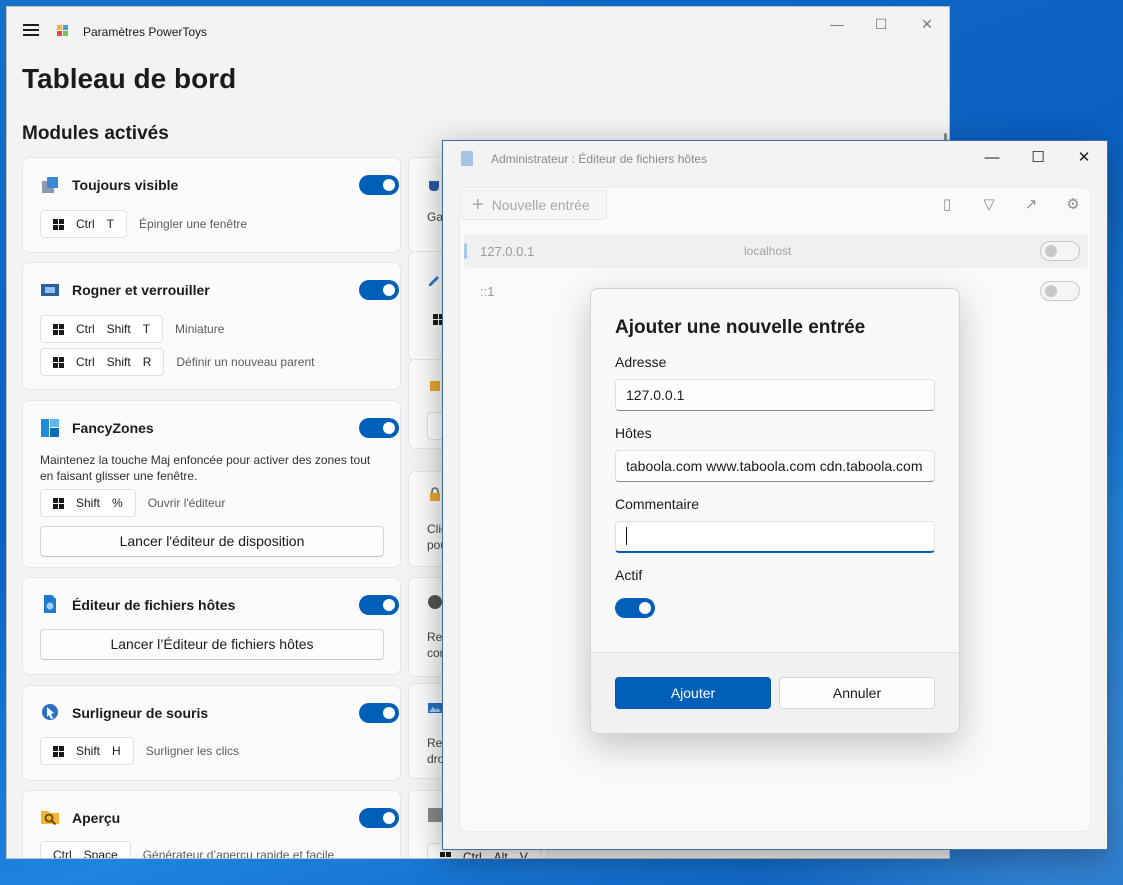 The width and height of the screenshot is (1123, 885). I want to click on host-entry-row: 127.0.0.1 localhost, so click(776, 251).